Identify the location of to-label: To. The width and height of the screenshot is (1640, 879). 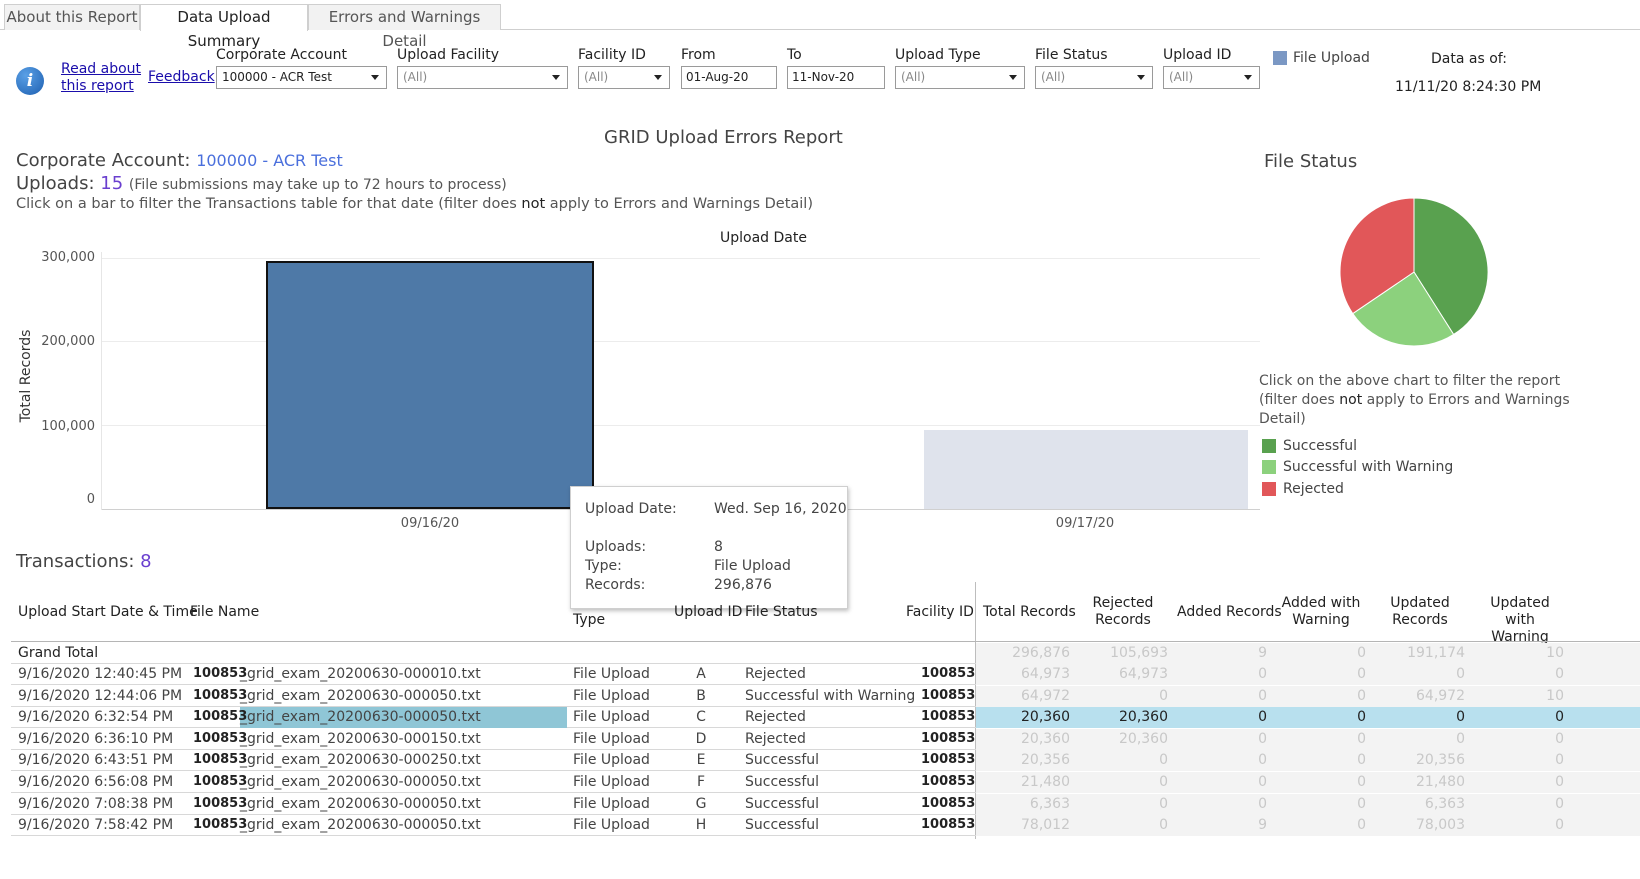
(794, 55).